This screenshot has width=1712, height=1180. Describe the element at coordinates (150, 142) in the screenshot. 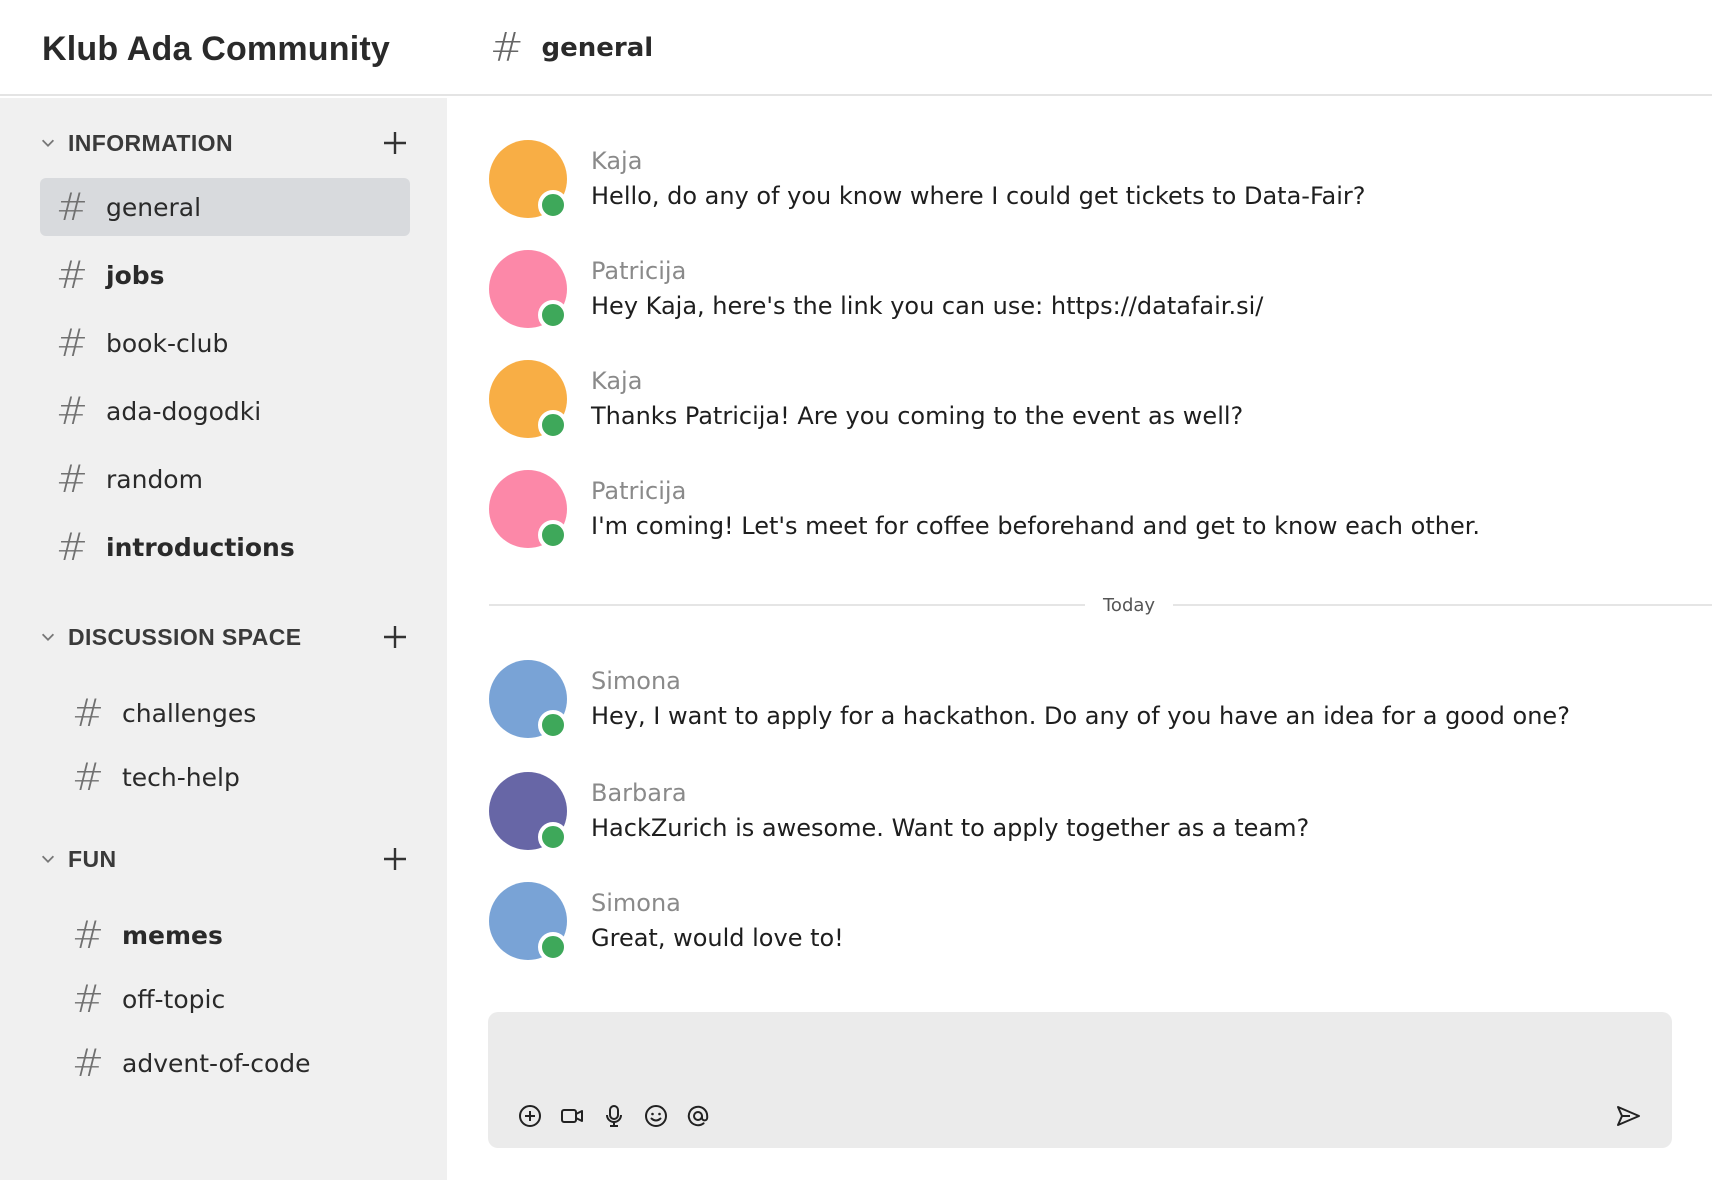

I see `section-label: INFORMATION` at that location.